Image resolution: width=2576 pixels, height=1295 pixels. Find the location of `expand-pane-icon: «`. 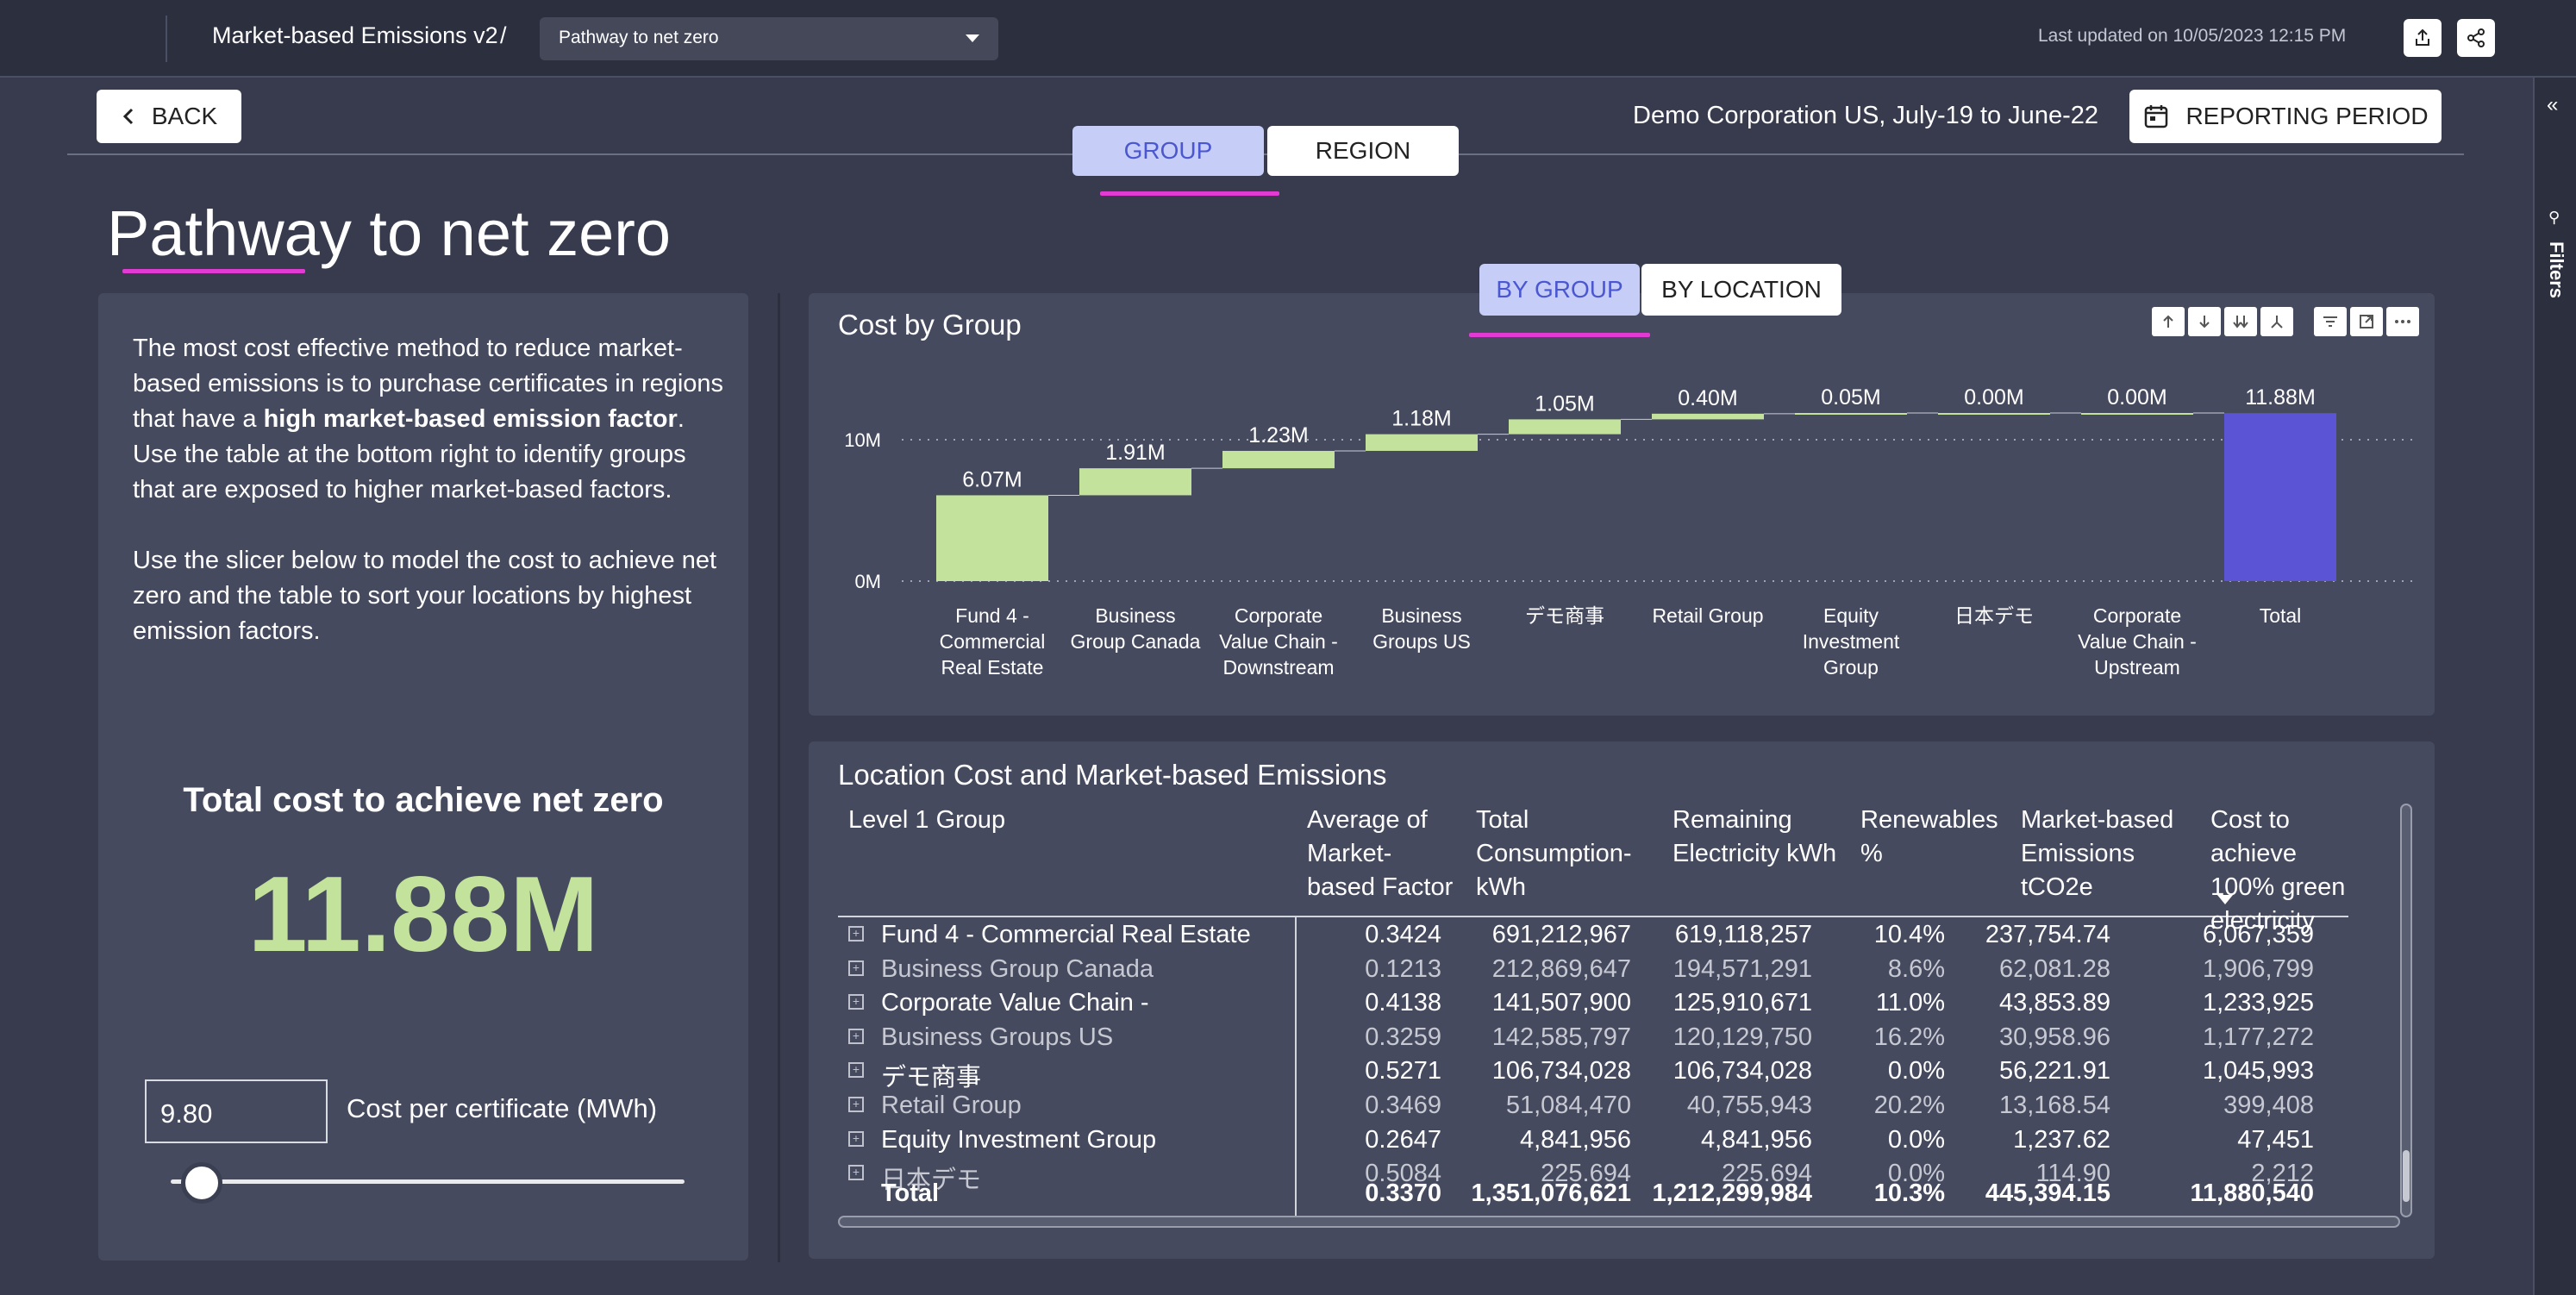

expand-pane-icon: « is located at coordinates (2552, 105).